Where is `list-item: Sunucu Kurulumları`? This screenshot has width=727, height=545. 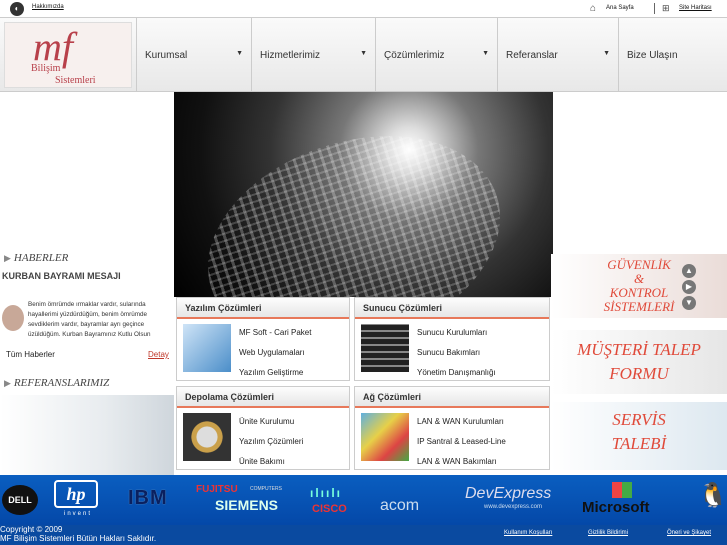
list-item: Sunucu Kurulumları is located at coordinates (456, 333).